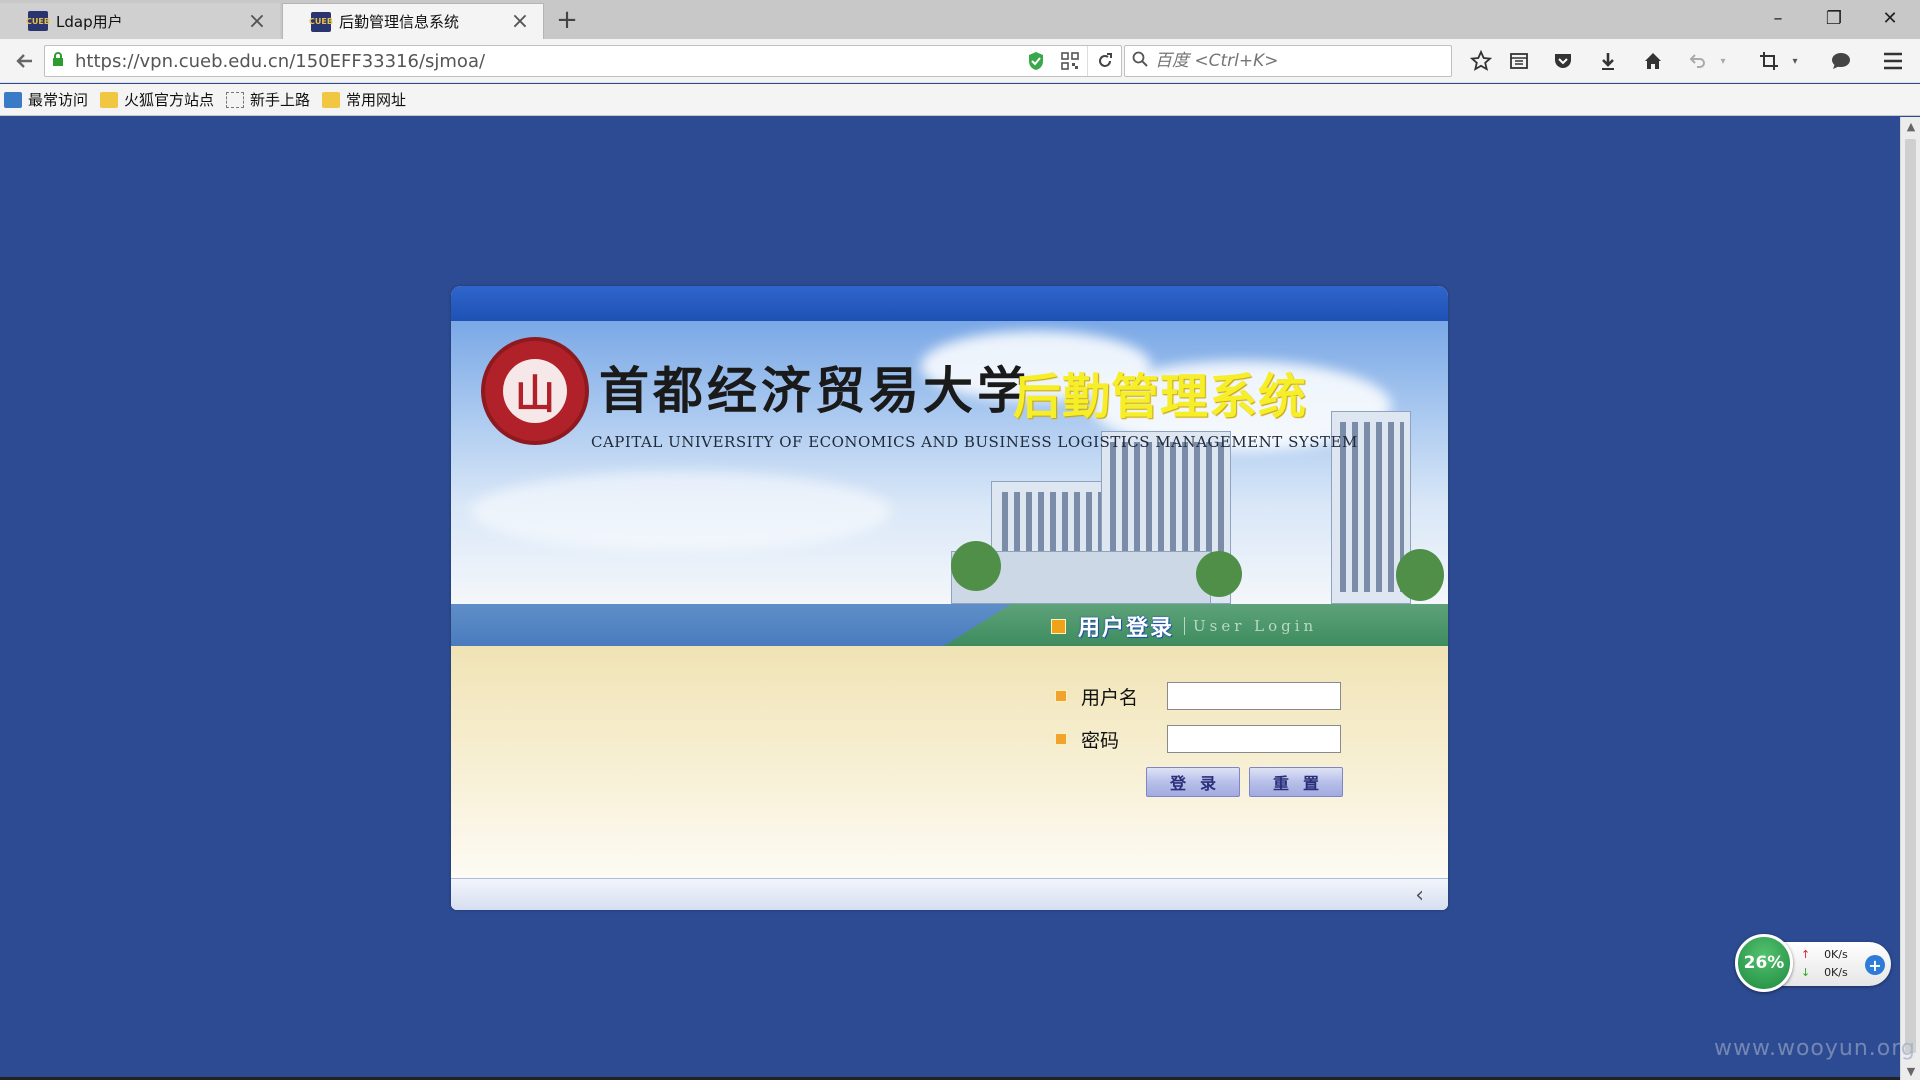  I want to click on back-arrow-icon, so click(25, 61).